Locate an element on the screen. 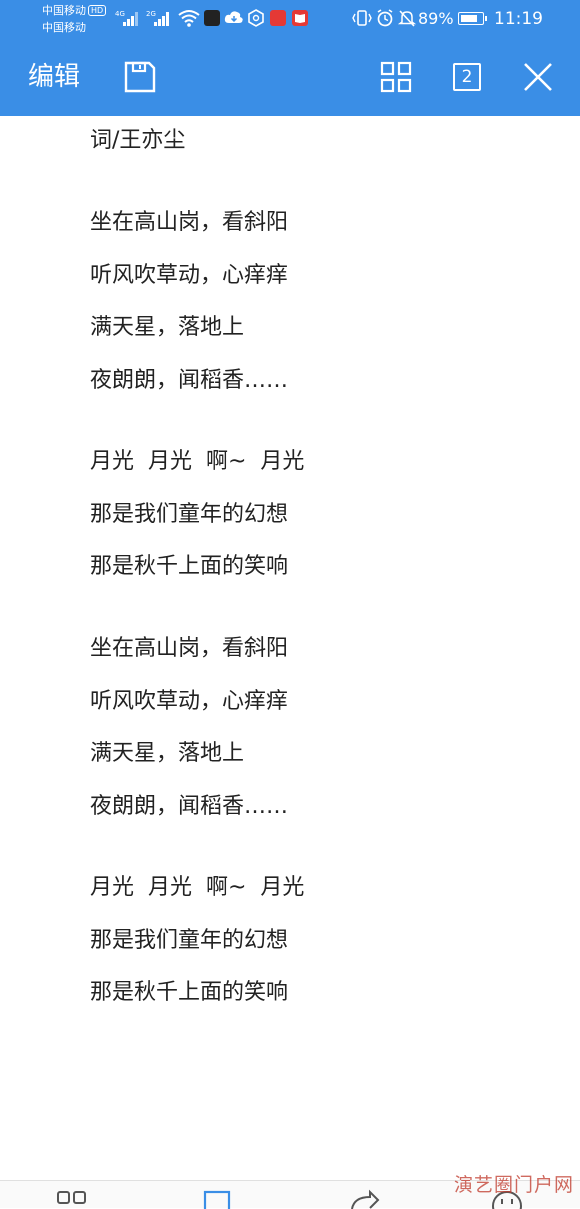 Image resolution: width=580 pixels, height=1209 pixels. book-icon is located at coordinates (300, 18).